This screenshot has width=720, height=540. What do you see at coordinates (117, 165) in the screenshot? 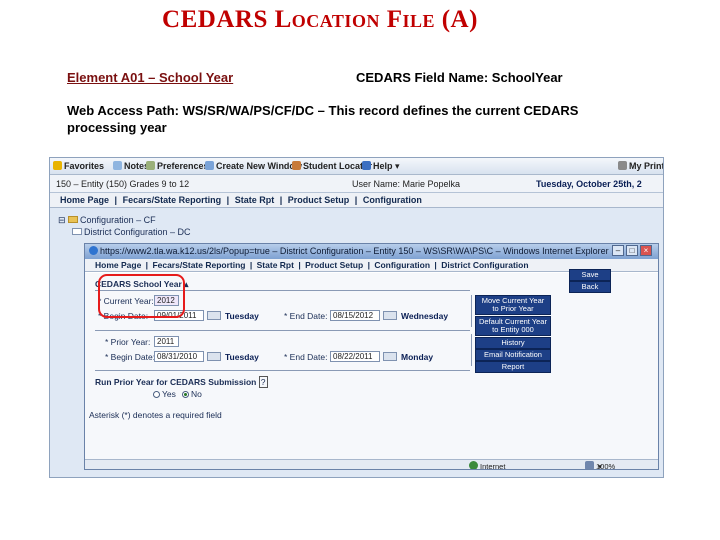
I see `notes-icon` at bounding box center [117, 165].